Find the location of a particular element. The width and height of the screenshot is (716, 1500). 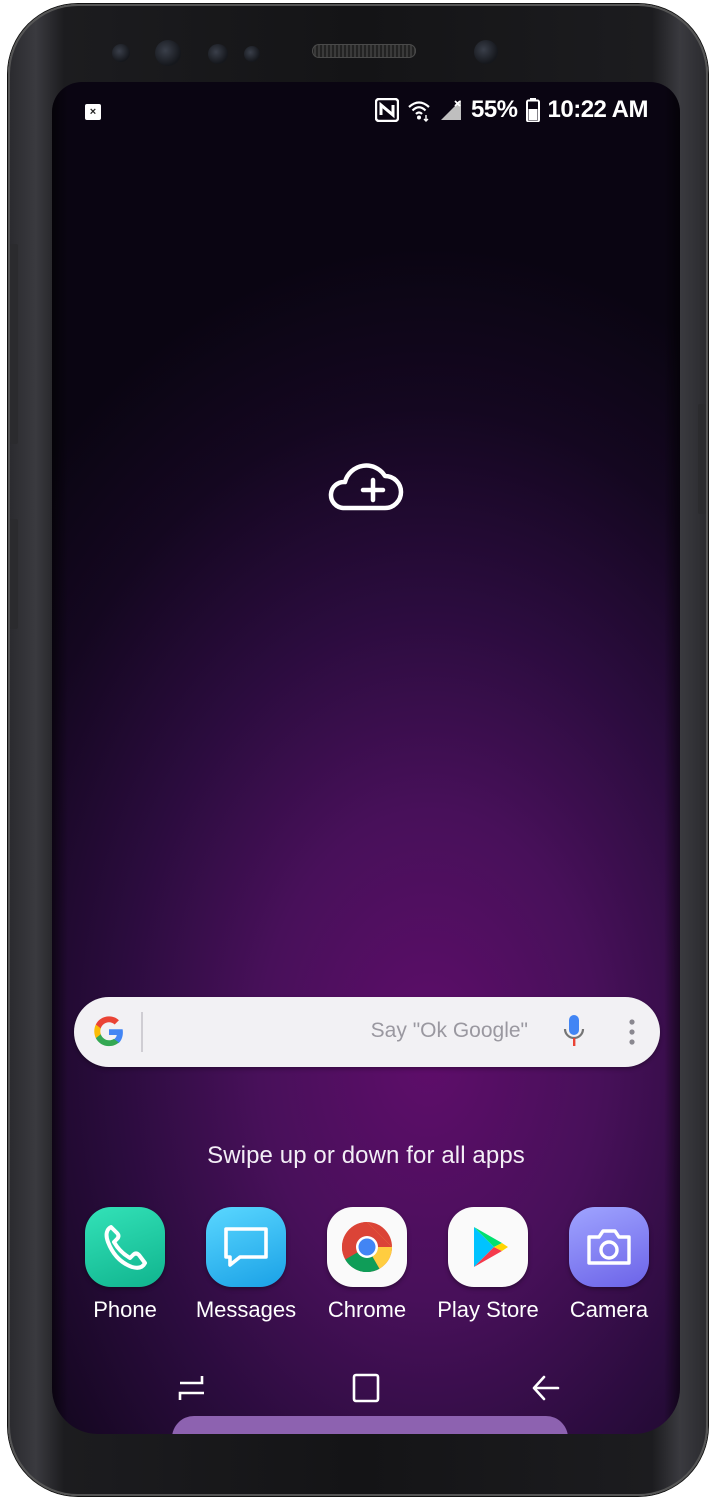

front-camera is located at coordinates (486, 52).